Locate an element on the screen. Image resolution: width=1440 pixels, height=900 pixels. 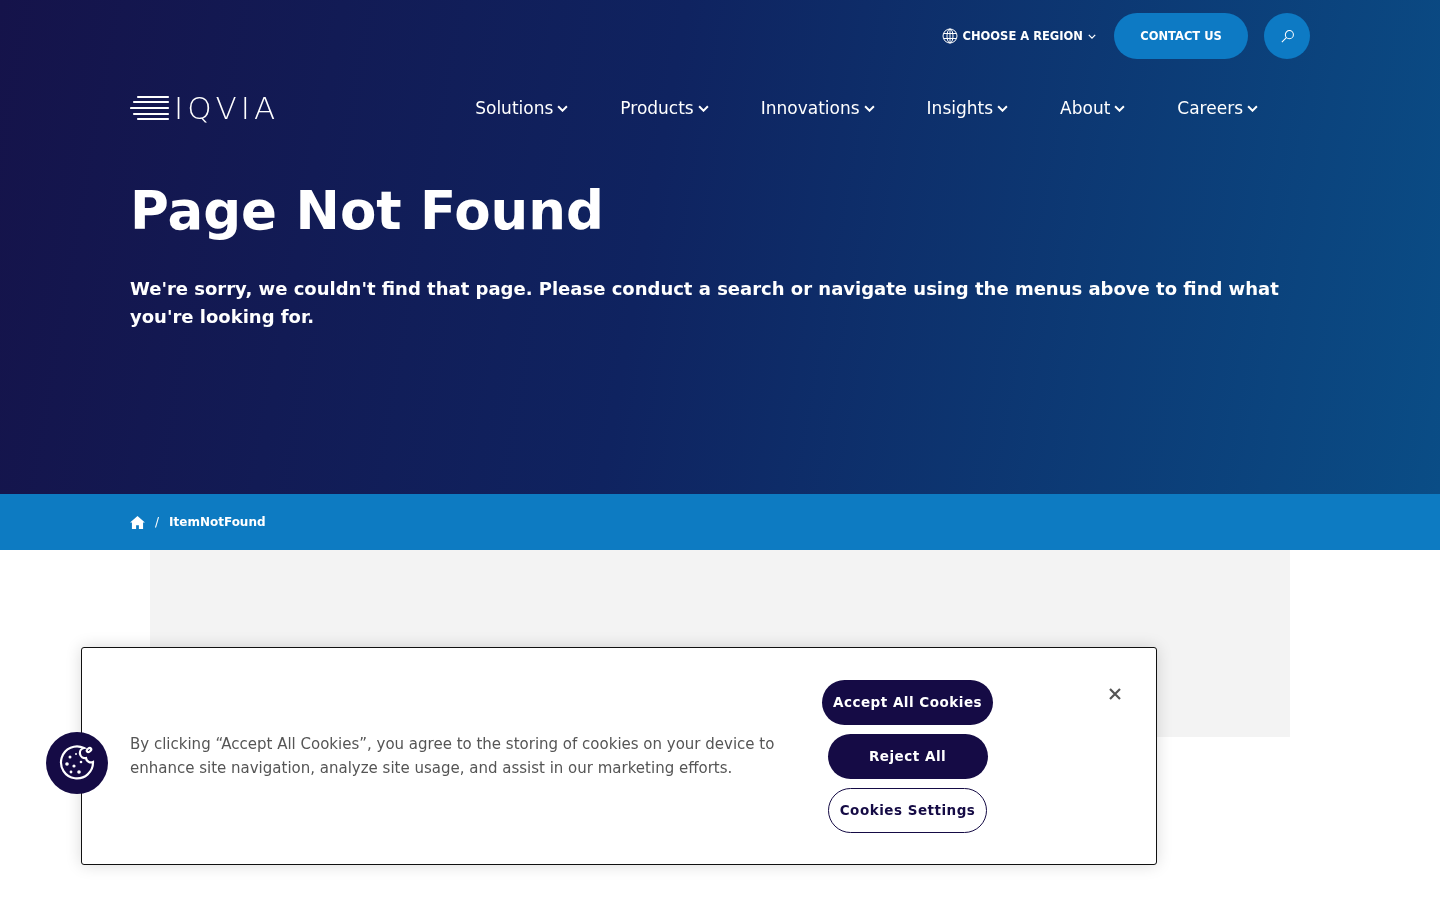
breadcrumb-current: ItemNotFound is located at coordinates (217, 522).